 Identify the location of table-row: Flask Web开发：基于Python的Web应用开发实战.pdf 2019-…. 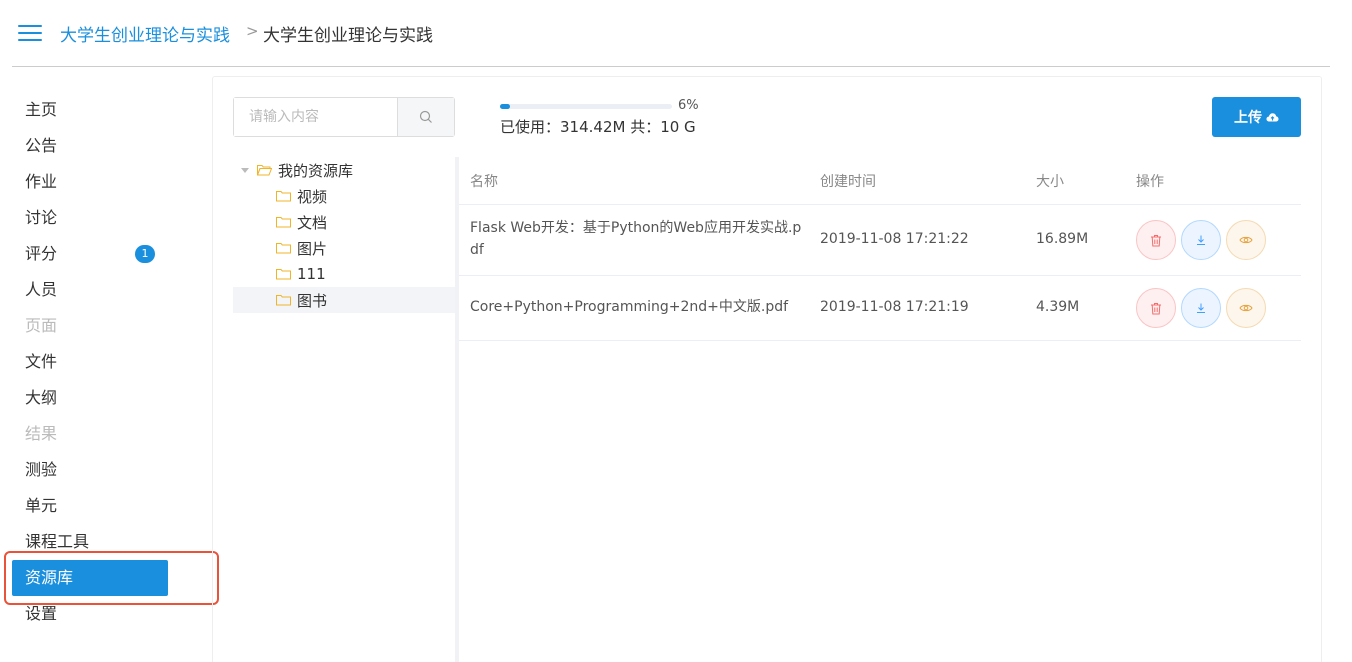
(880, 240).